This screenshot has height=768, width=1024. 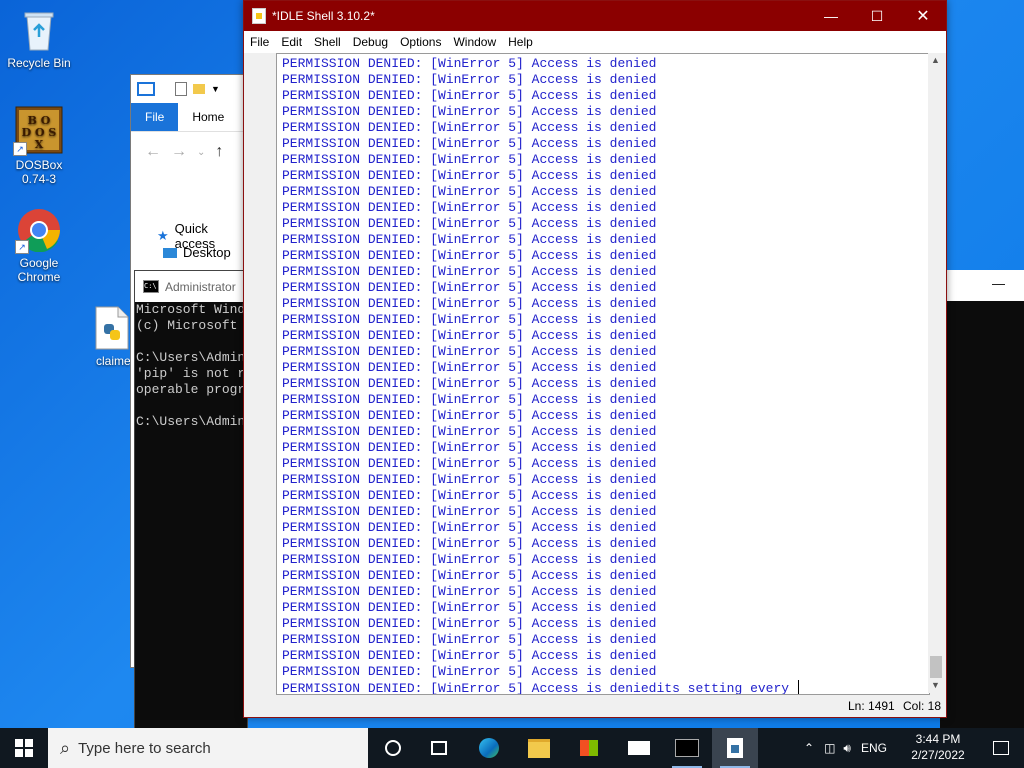 What do you see at coordinates (323, 16) in the screenshot?
I see `window-title: *IDLE Shell 3.10.2*` at bounding box center [323, 16].